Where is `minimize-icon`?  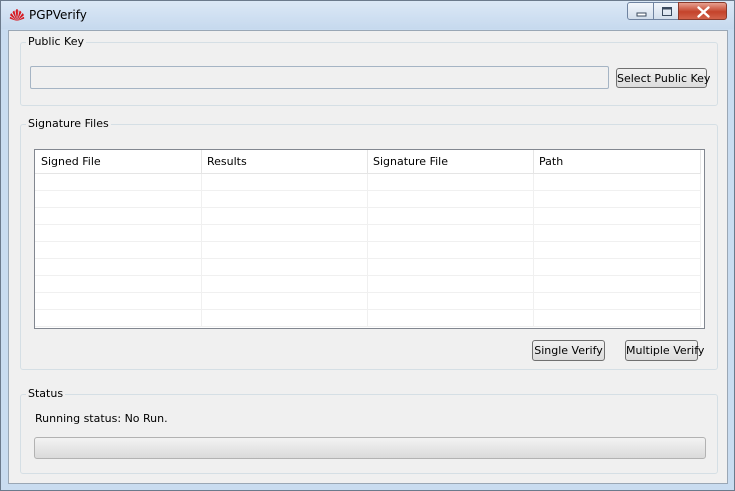 minimize-icon is located at coordinates (641, 14).